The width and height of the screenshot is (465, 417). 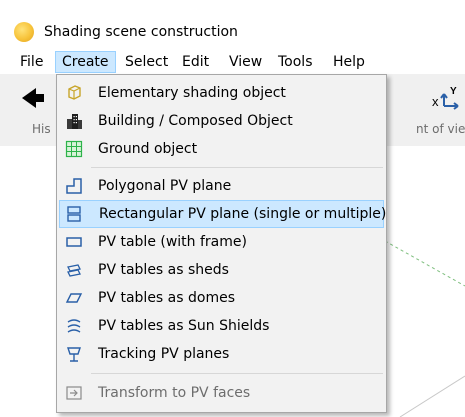 I want to click on sun-shields-icon, so click(x=74, y=326).